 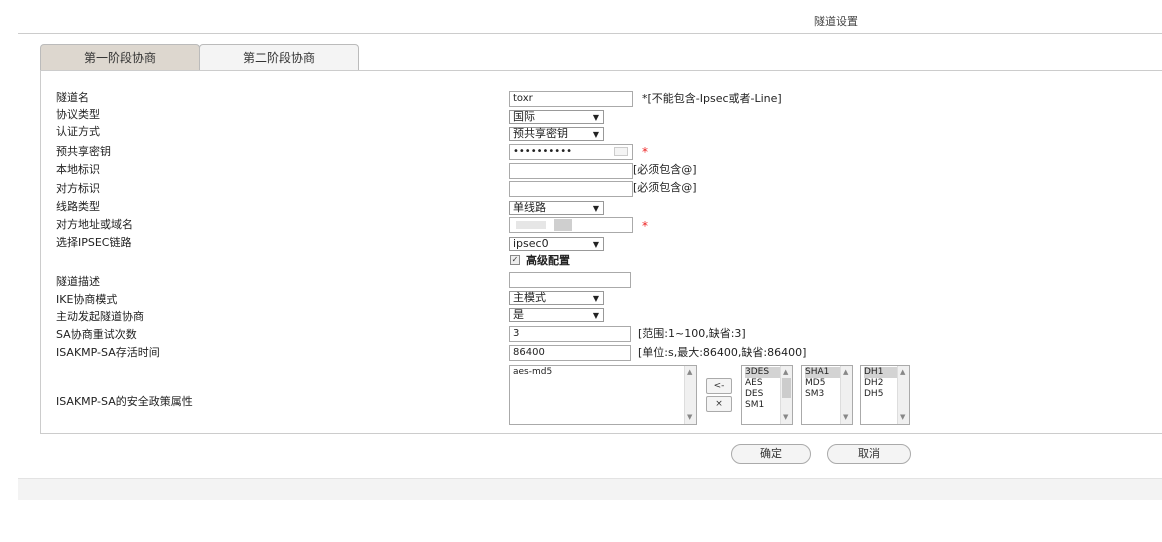 What do you see at coordinates (556, 208) in the screenshot?
I see `link-type-select: 单线路 ▼` at bounding box center [556, 208].